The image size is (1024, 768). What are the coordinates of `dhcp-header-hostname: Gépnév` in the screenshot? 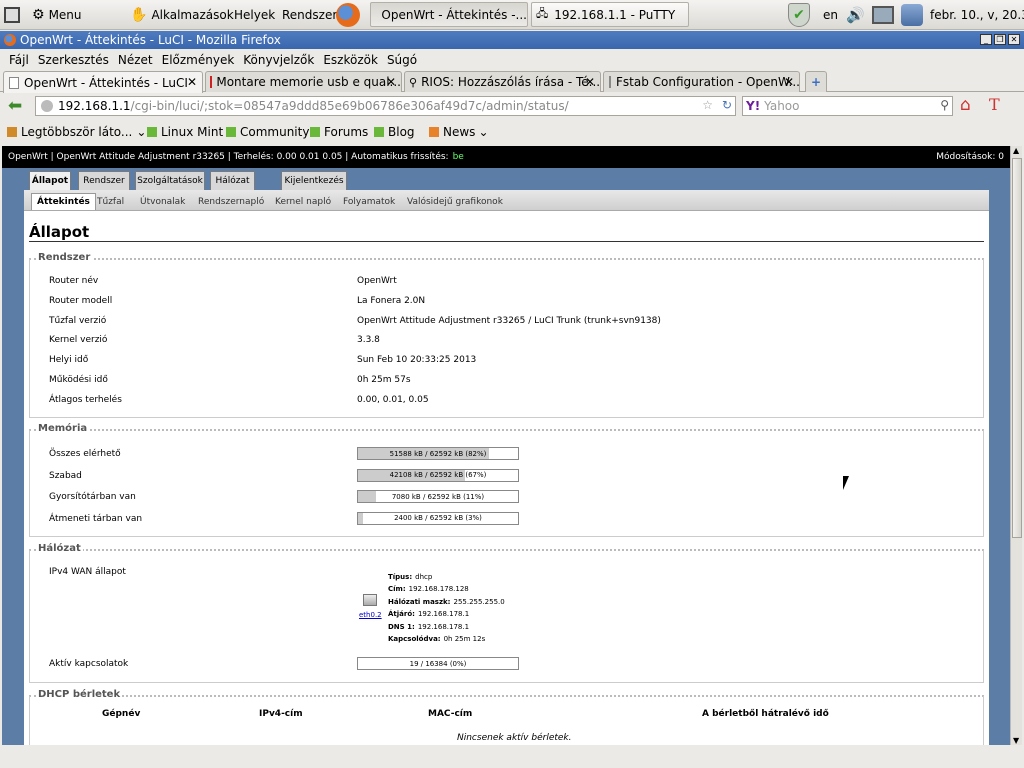 It's located at (121, 714).